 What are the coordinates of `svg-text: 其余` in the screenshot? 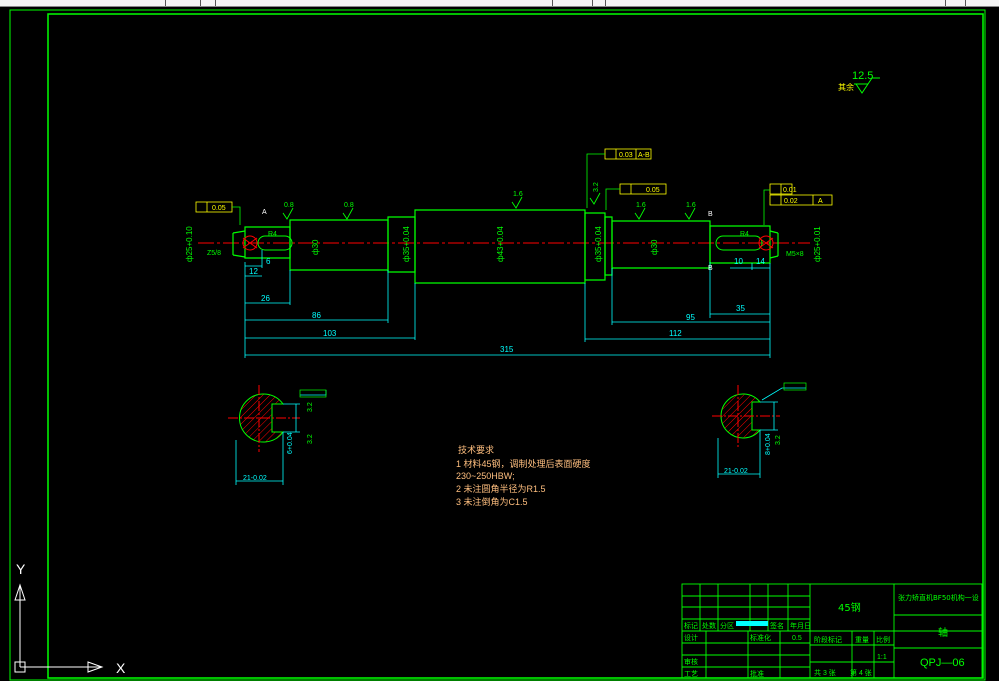 It's located at (846, 87).